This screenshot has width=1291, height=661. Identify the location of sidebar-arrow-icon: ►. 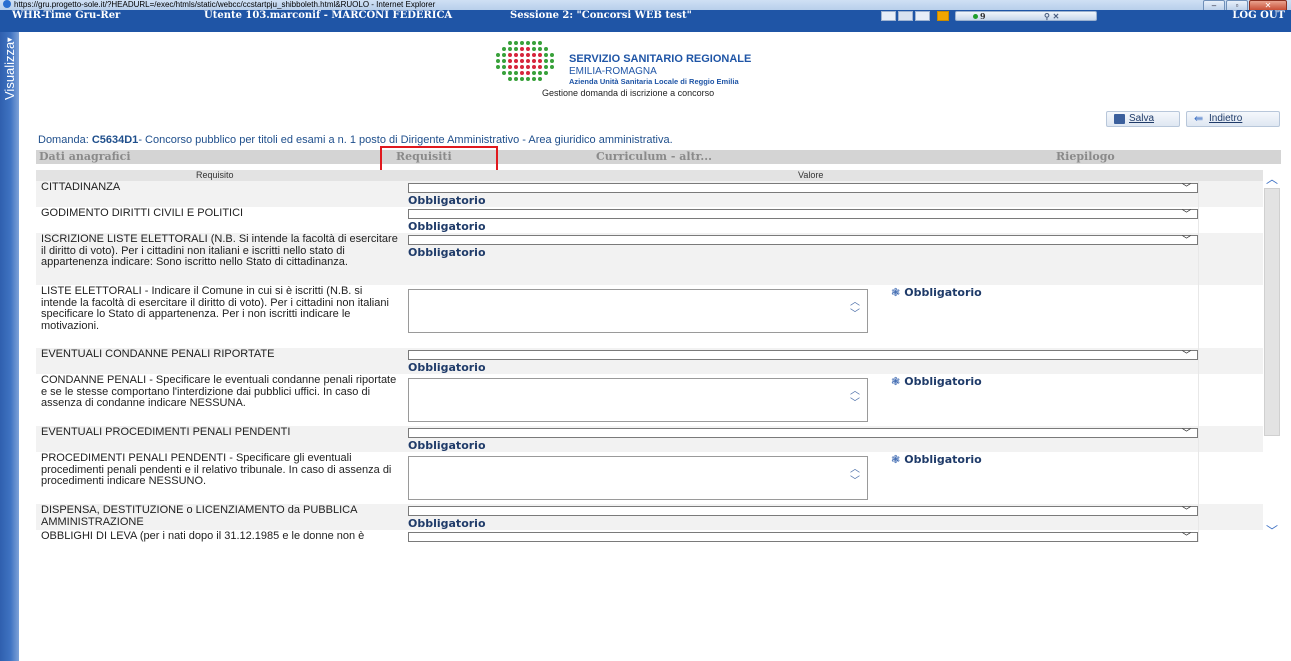
(10, 39).